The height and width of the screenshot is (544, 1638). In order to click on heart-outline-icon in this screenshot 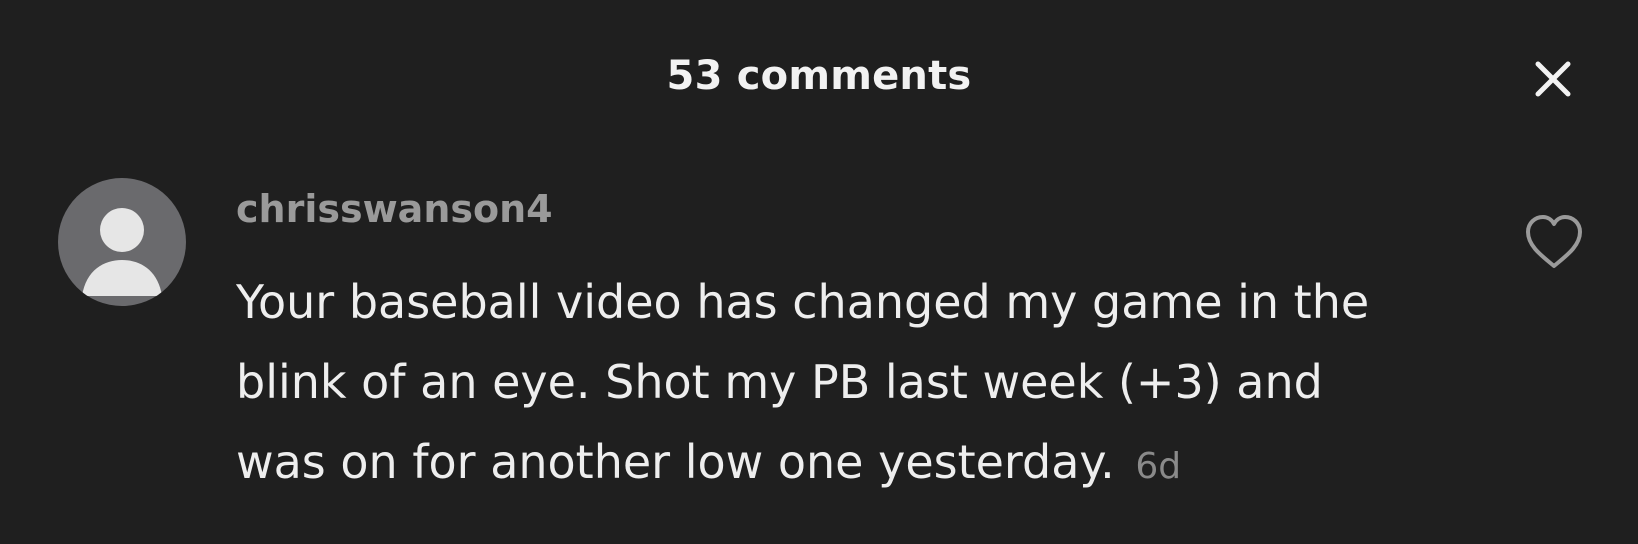, I will do `click(1554, 241)`.